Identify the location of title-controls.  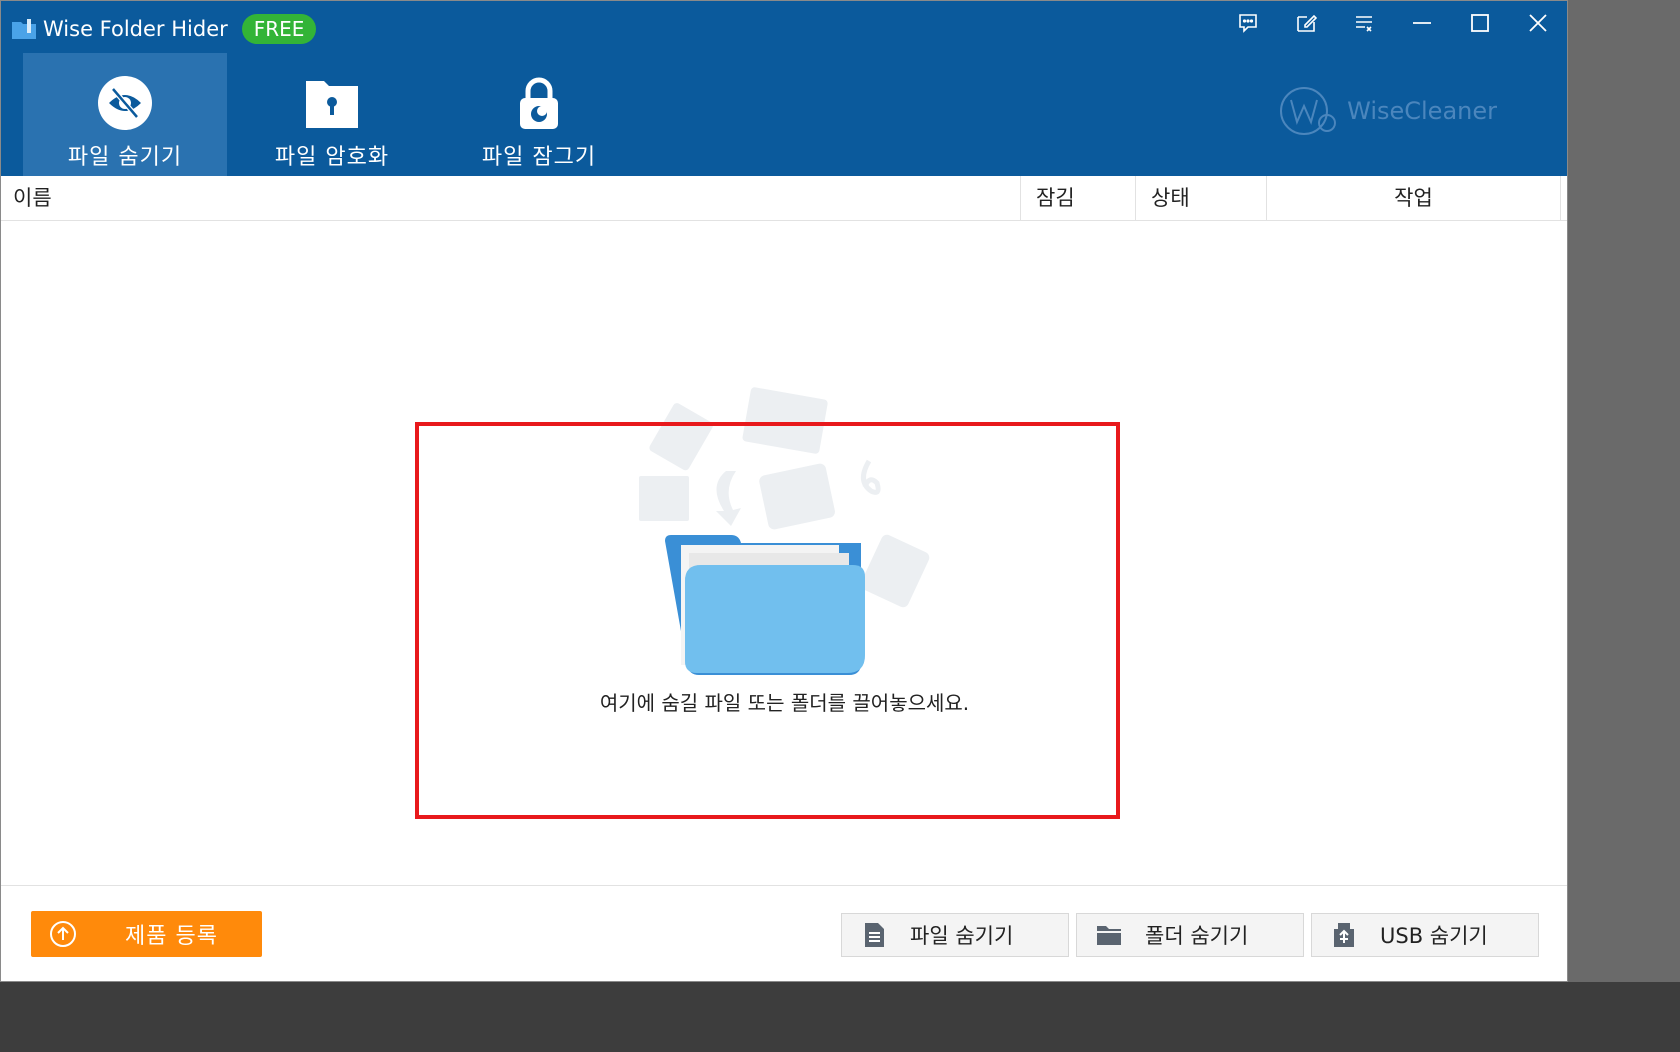
(1393, 23).